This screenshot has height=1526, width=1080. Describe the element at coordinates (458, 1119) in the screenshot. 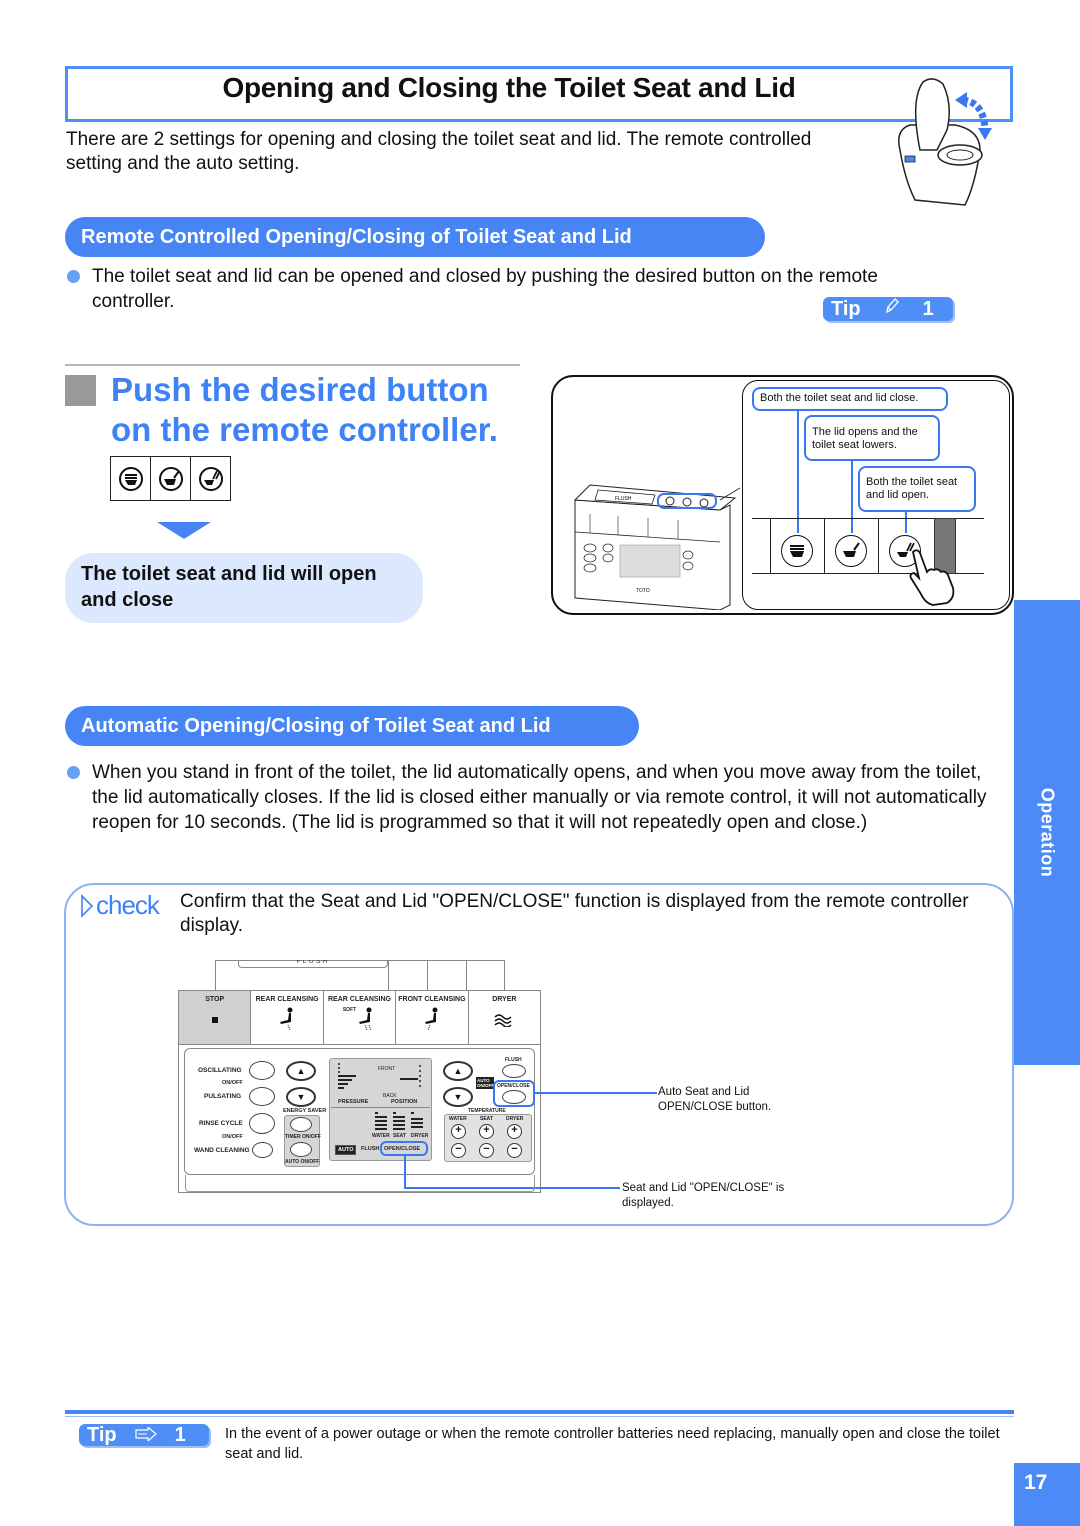

I see `temp-water-label: WATER` at that location.